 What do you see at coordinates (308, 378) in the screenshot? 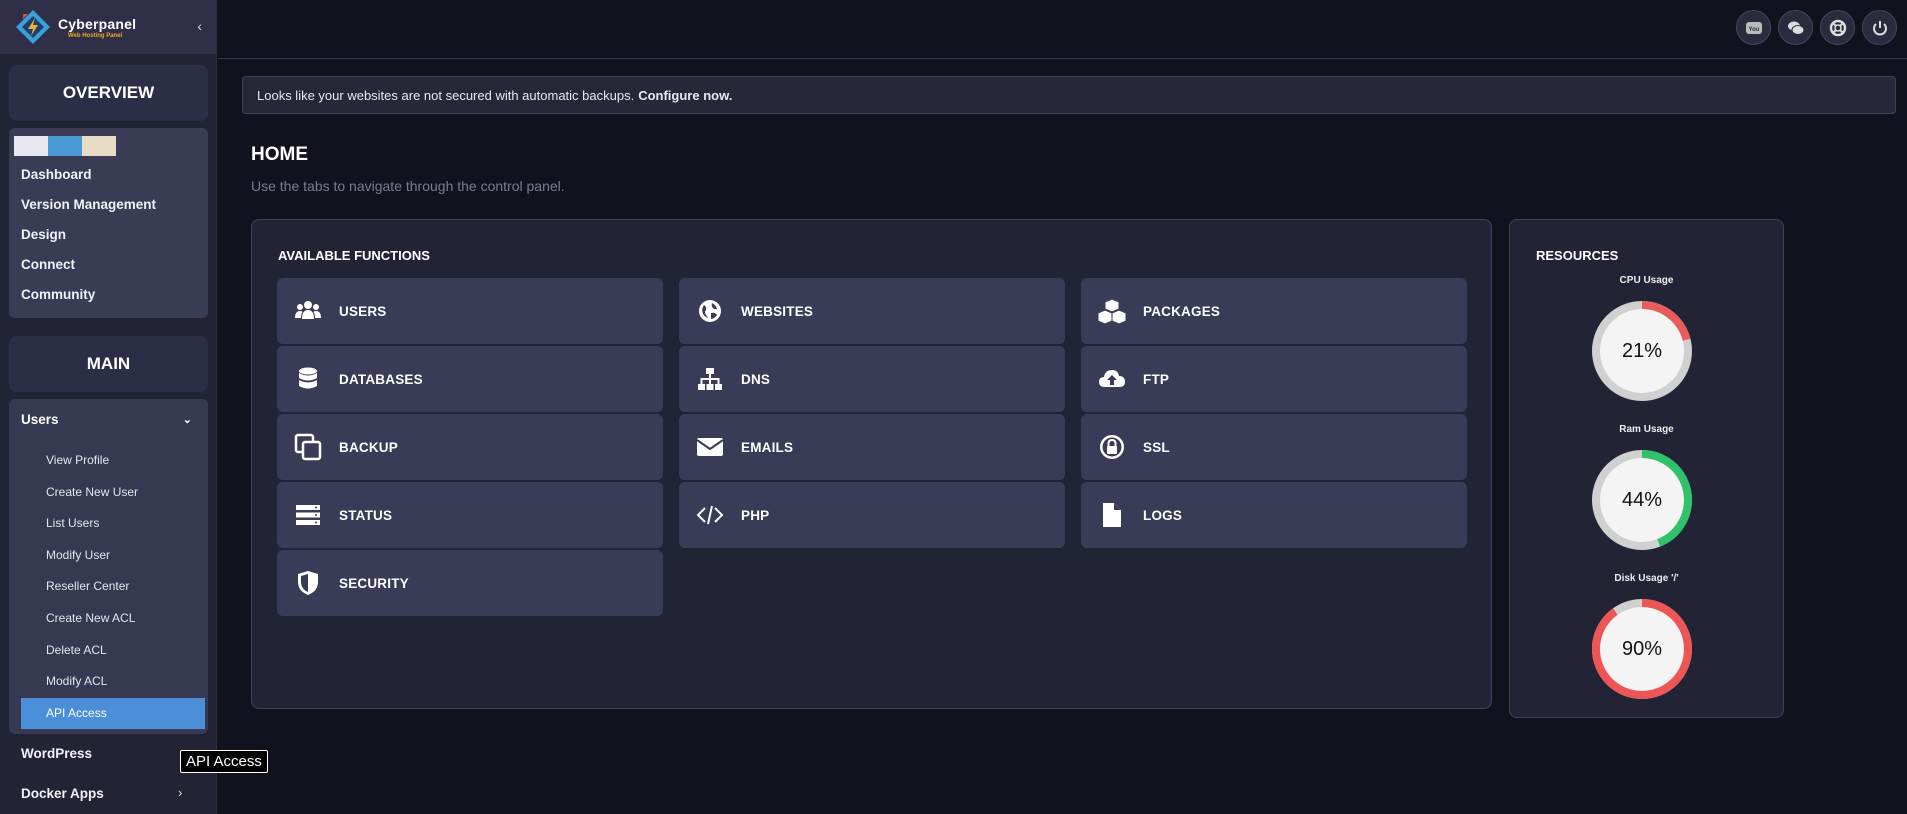
I see `database-icon` at bounding box center [308, 378].